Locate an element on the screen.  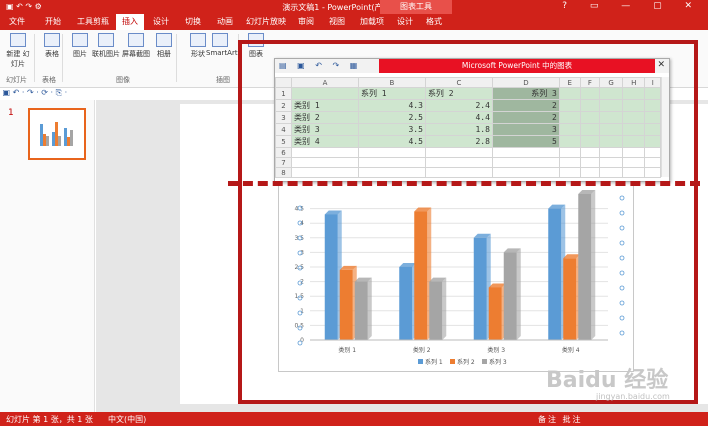
ribbon-button-label: 相册 is located at coordinates (164, 54).